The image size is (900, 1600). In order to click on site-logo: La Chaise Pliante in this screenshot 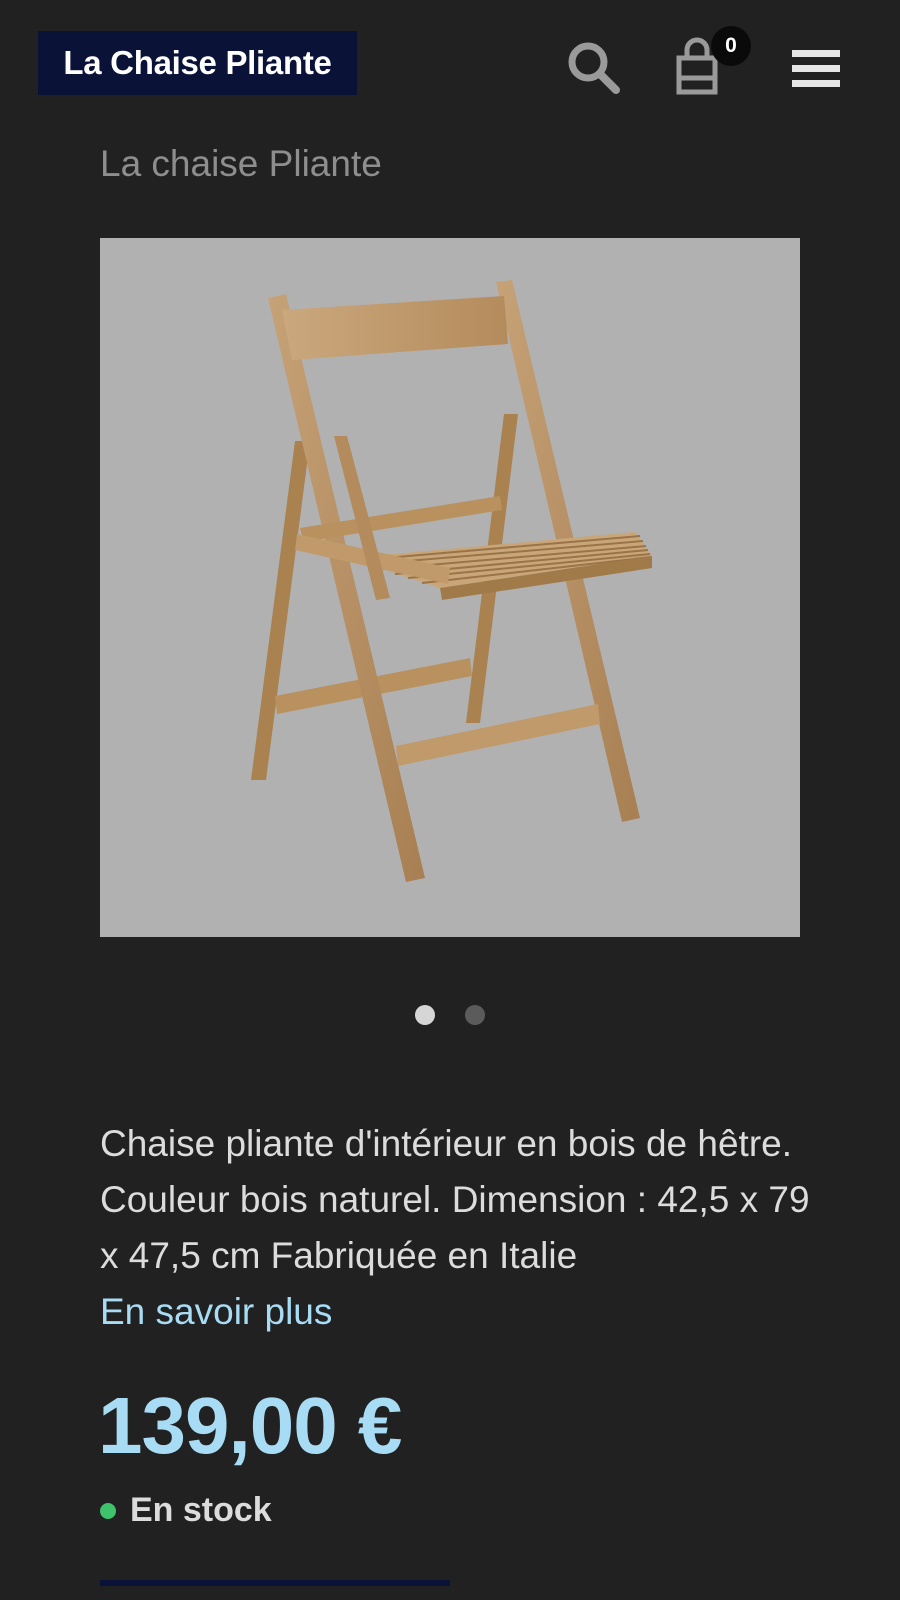, I will do `click(197, 63)`.